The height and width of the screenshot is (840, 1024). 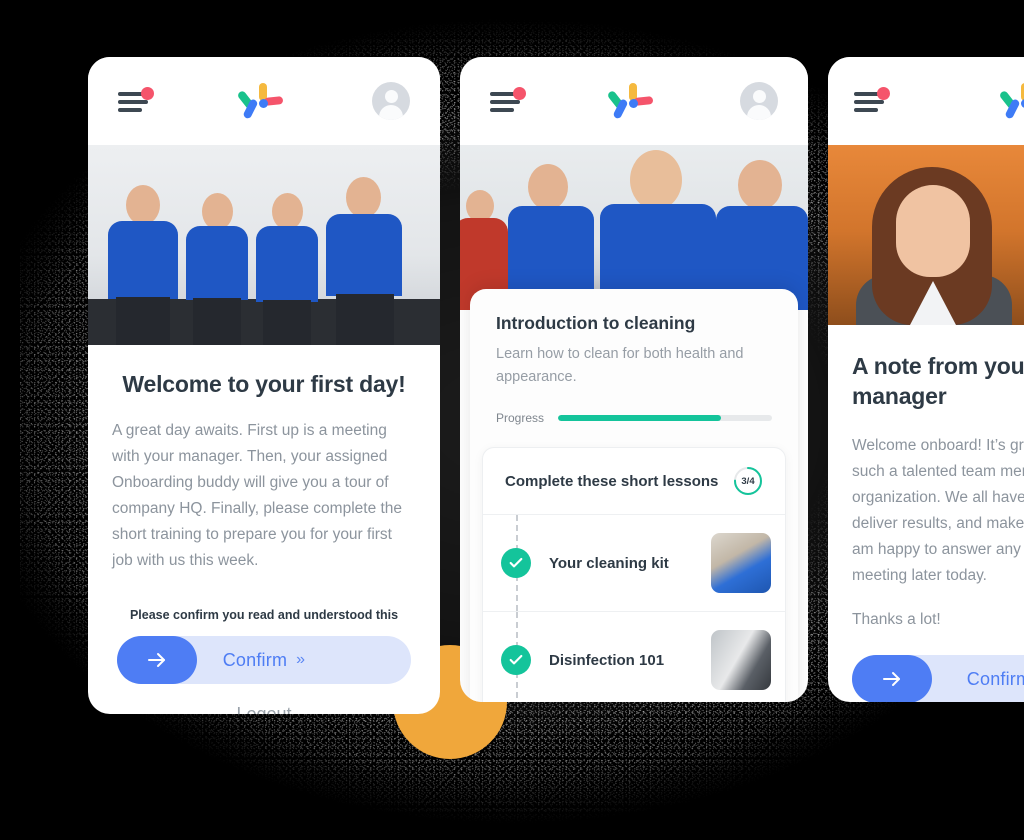 I want to click on note-line: such a talented team memb, so click(x=938, y=471).